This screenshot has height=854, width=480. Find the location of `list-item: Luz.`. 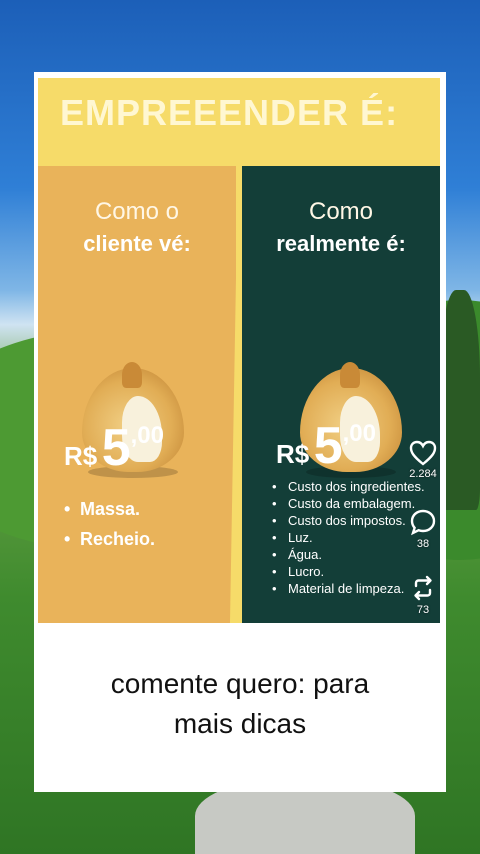

list-item: Luz. is located at coordinates (348, 537).